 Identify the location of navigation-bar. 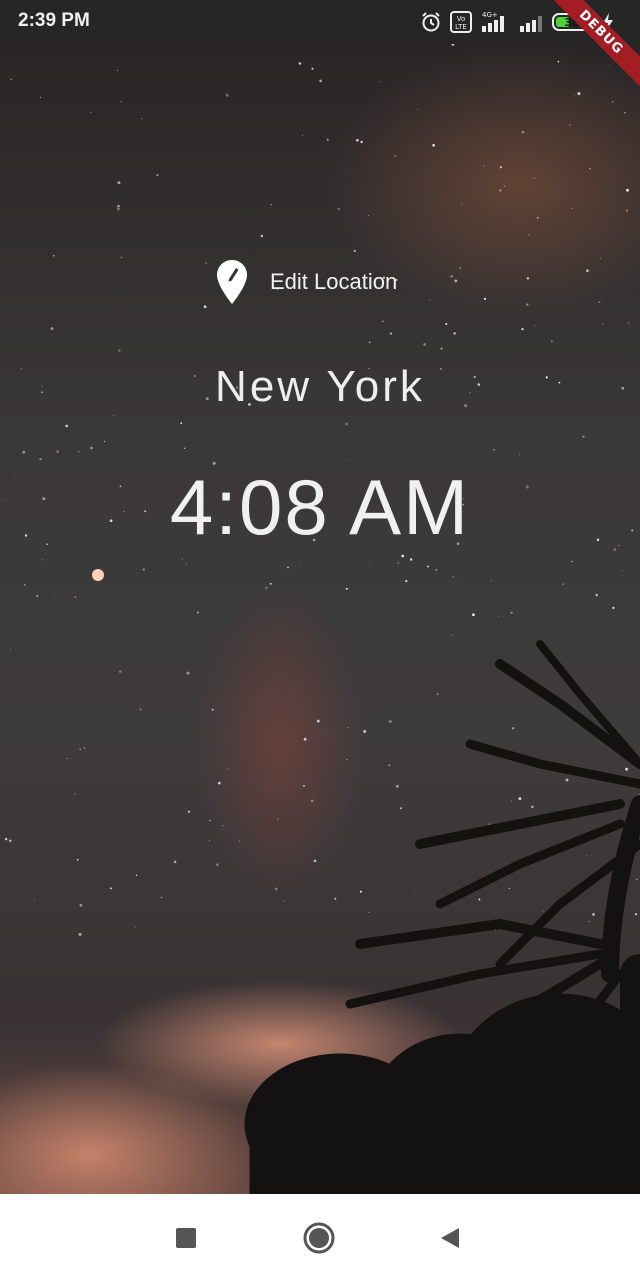
(320, 1237).